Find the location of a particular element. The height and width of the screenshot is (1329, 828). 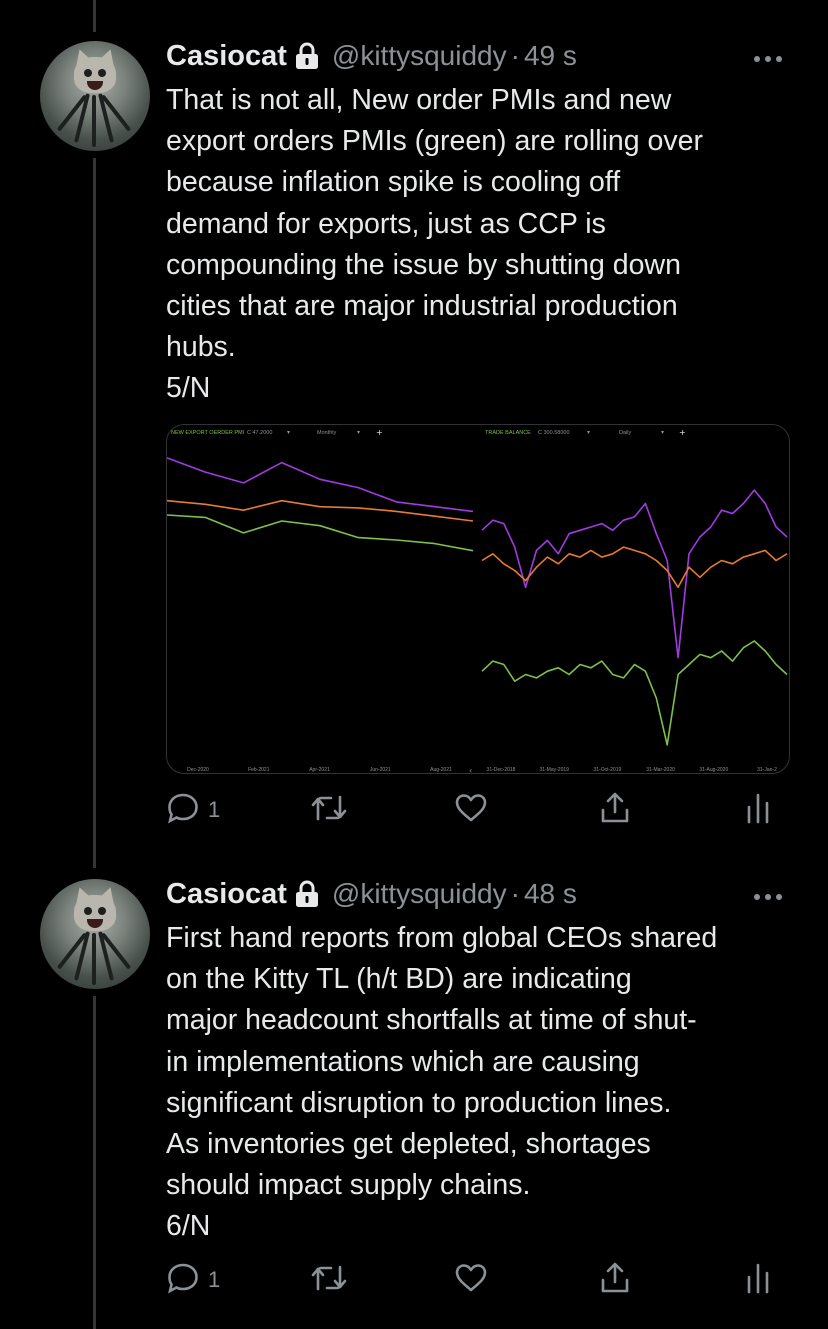

x-tick-label: 31-Oct-2019 is located at coordinates (608, 770).